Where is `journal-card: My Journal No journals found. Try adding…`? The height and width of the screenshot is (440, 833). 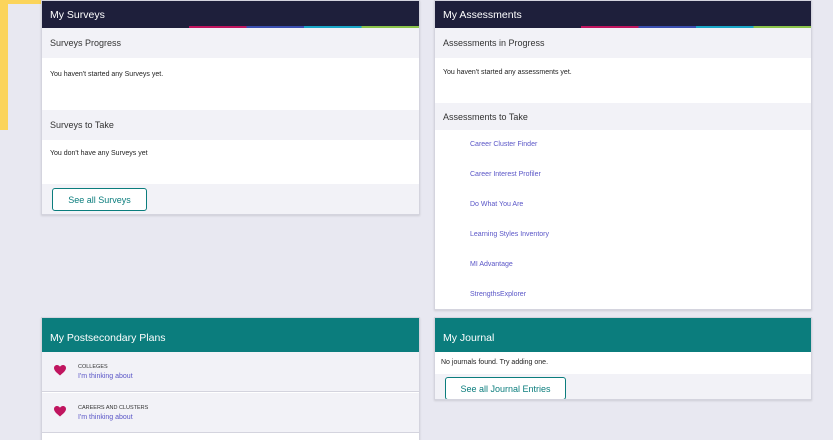
journal-card: My Journal No journals found. Try adding… is located at coordinates (623, 358).